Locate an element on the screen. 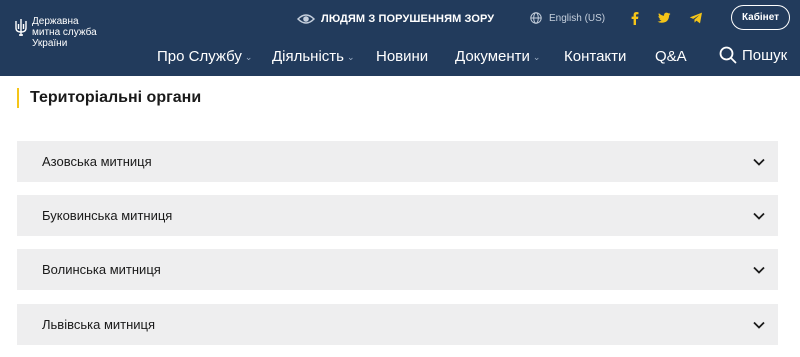 Image resolution: width=800 pixels, height=357 pixels. nav-label: Новини is located at coordinates (402, 56).